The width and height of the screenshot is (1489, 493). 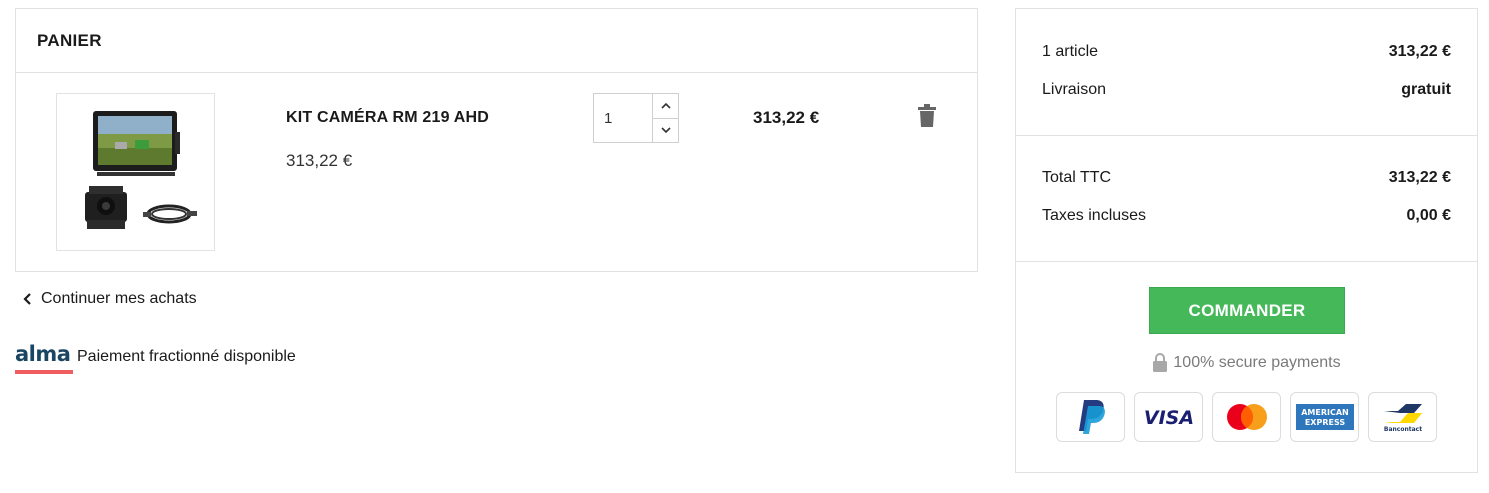 I want to click on secure-payments-label: 100% secure payments, so click(x=1257, y=362).